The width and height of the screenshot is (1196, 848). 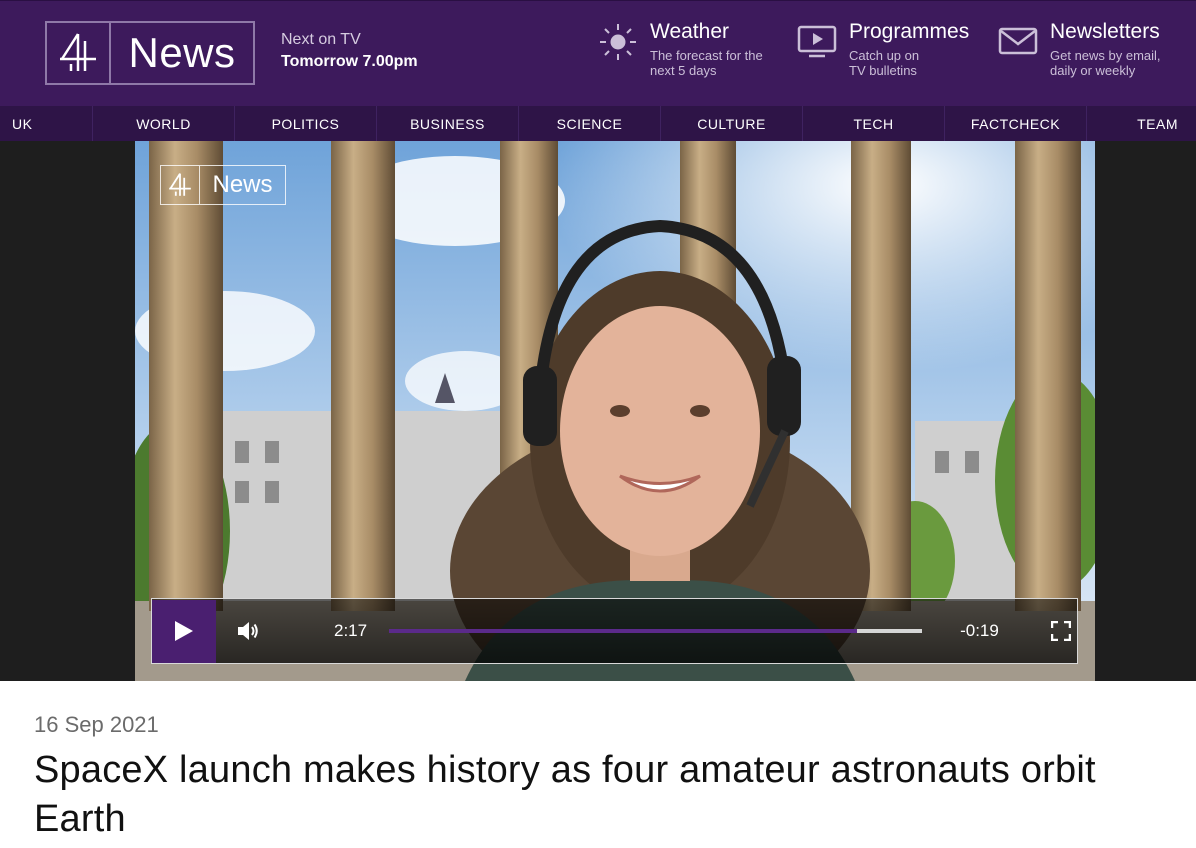 What do you see at coordinates (1016, 123) in the screenshot?
I see `nav-item-factcheck: FACTCHECK` at bounding box center [1016, 123].